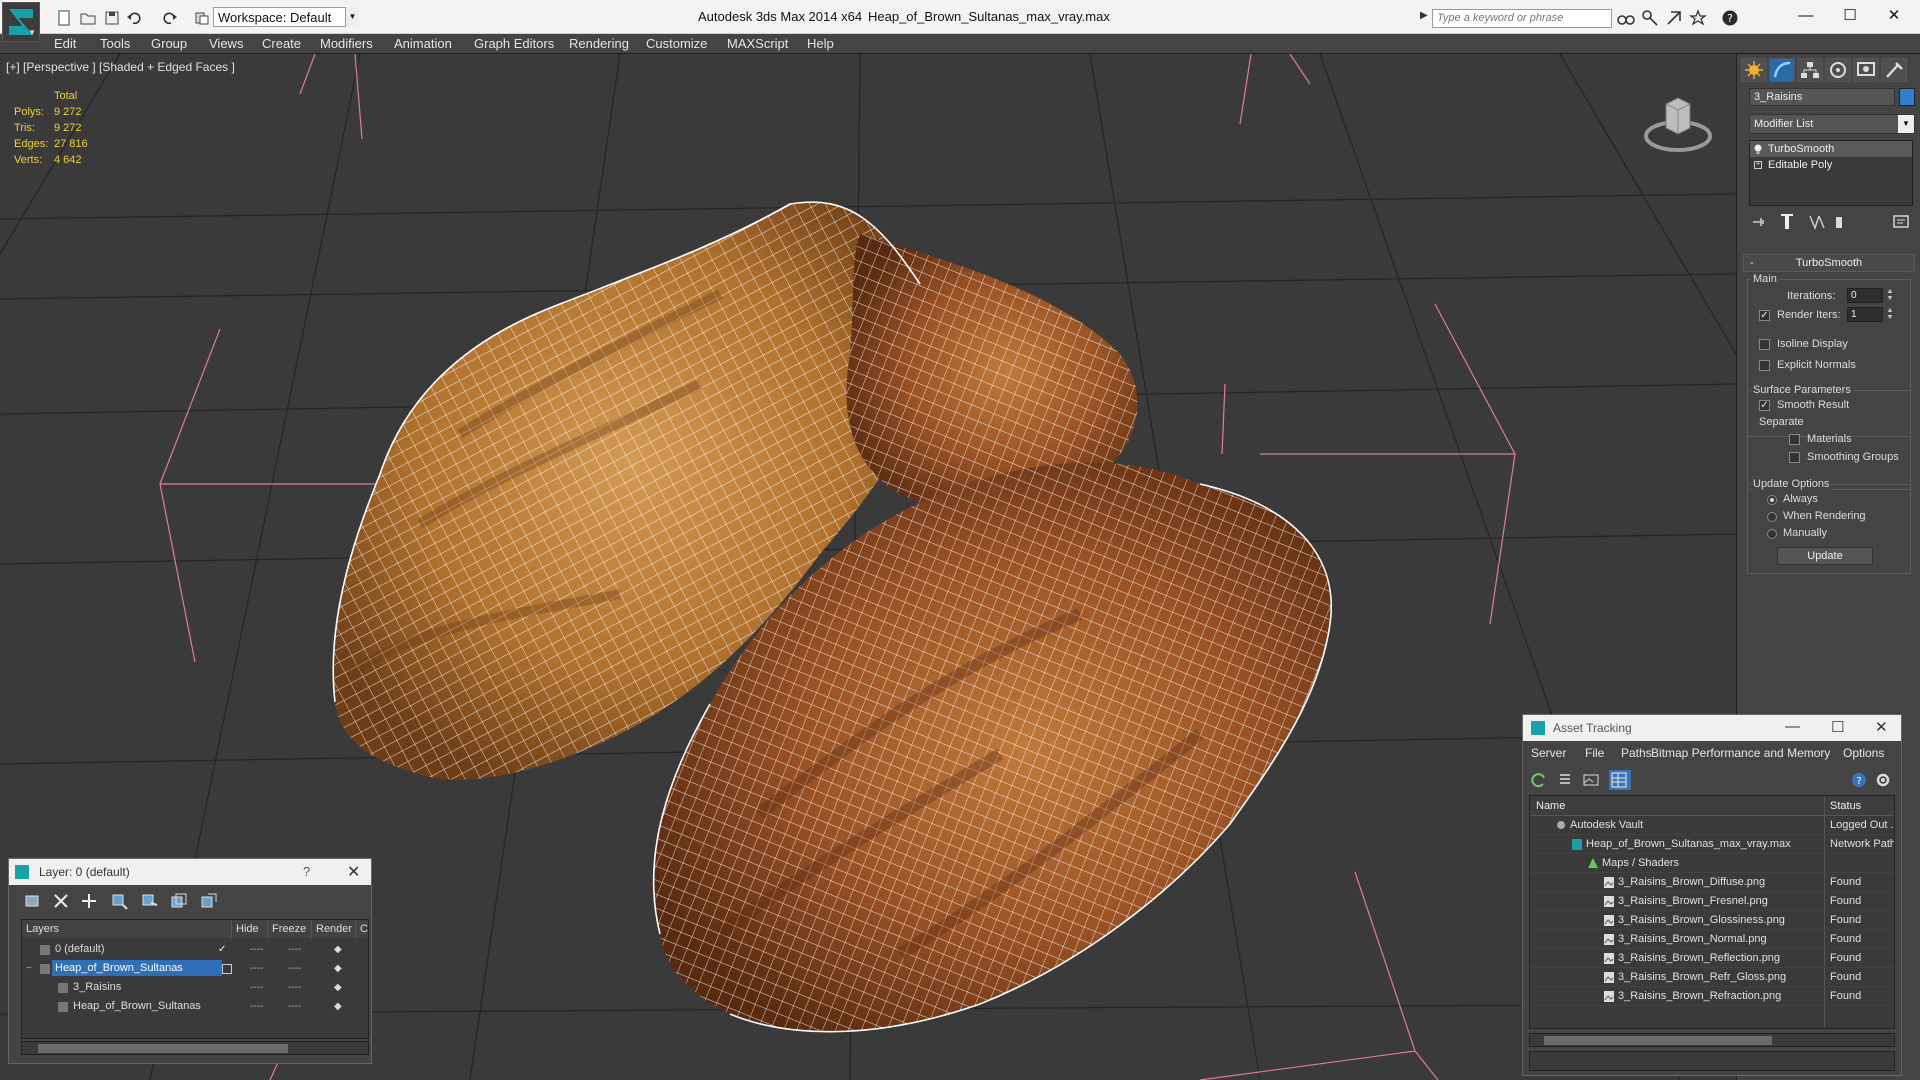  Describe the element at coordinates (1831, 149) in the screenshot. I see `stack-item-turbosmooth: TurboSmooth` at that location.